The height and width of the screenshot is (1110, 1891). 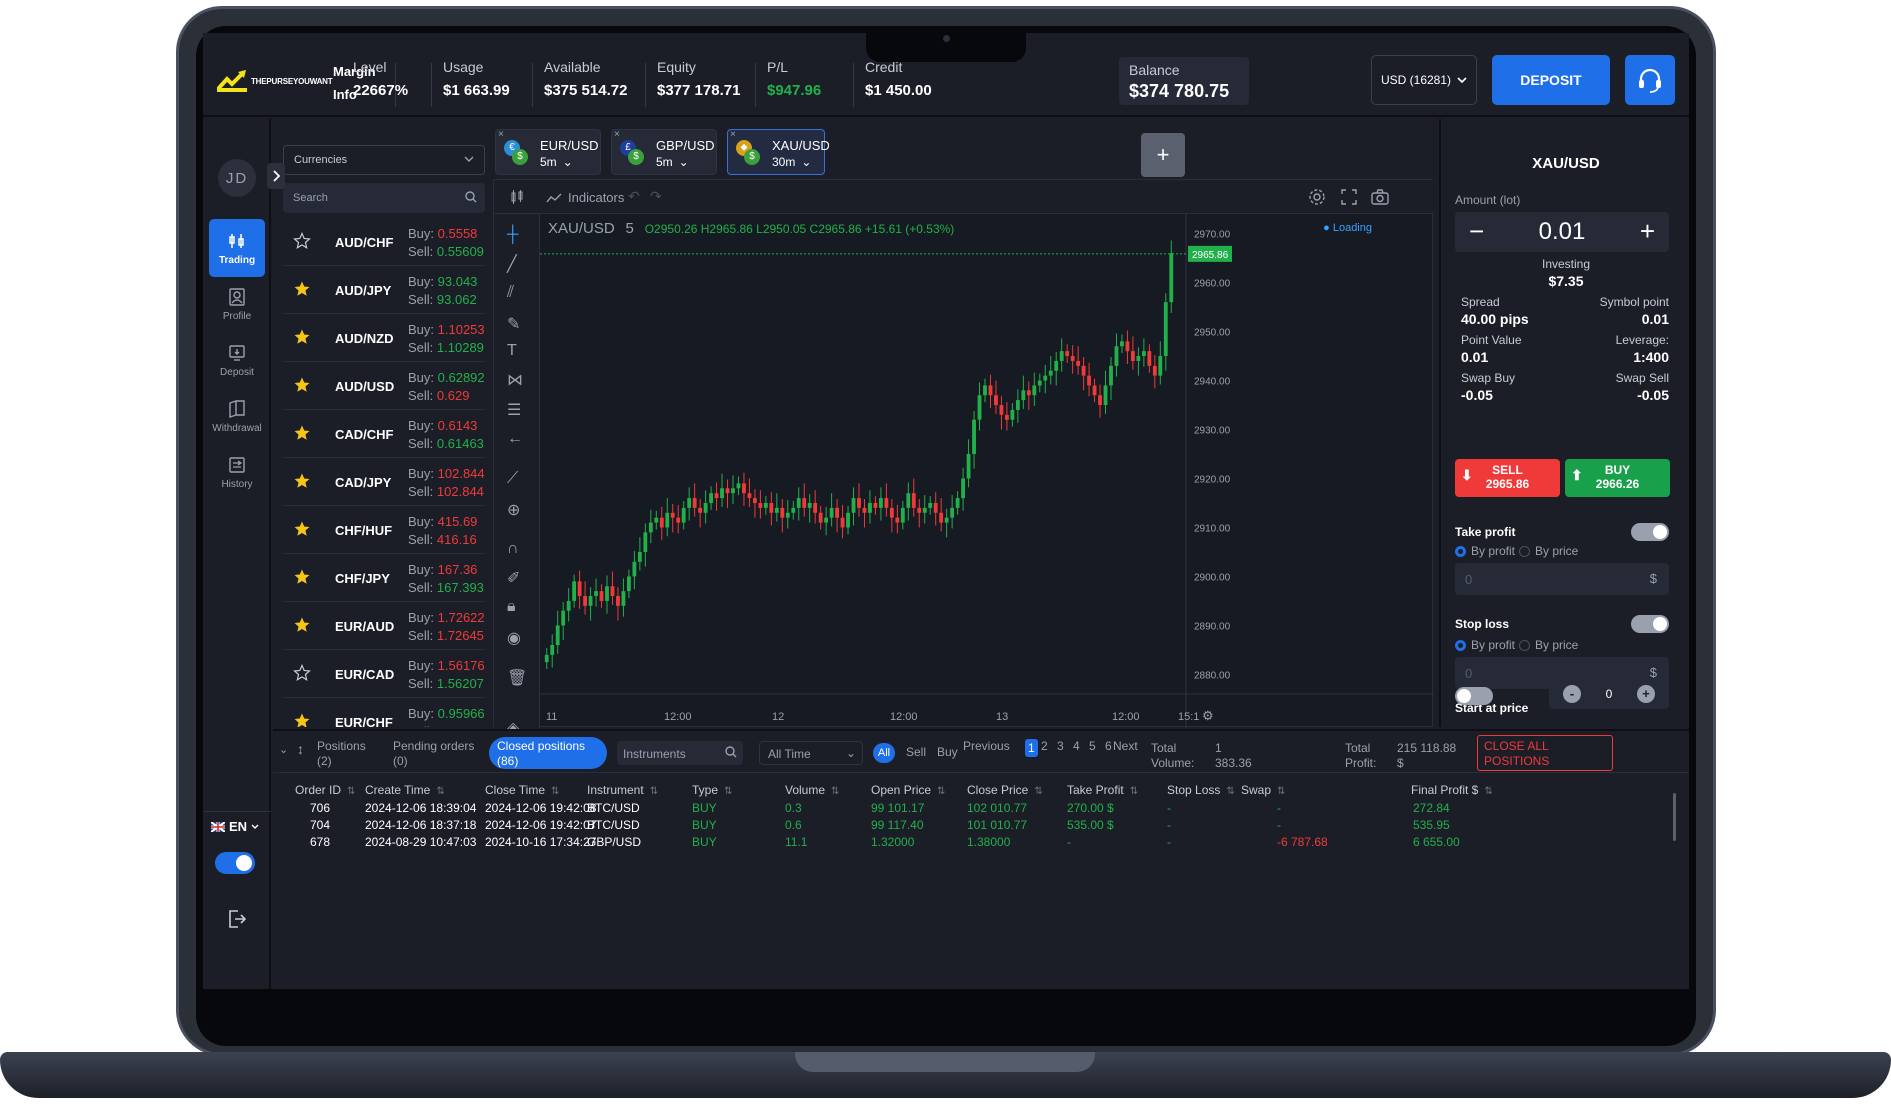 I want to click on back-arrow-icon: ←, so click(x=515, y=439).